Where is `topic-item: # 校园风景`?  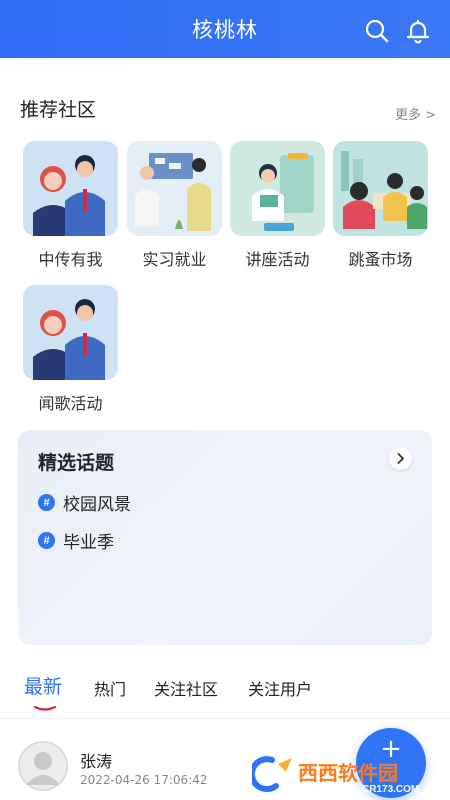 topic-item: # 校园风景 is located at coordinates (84, 502).